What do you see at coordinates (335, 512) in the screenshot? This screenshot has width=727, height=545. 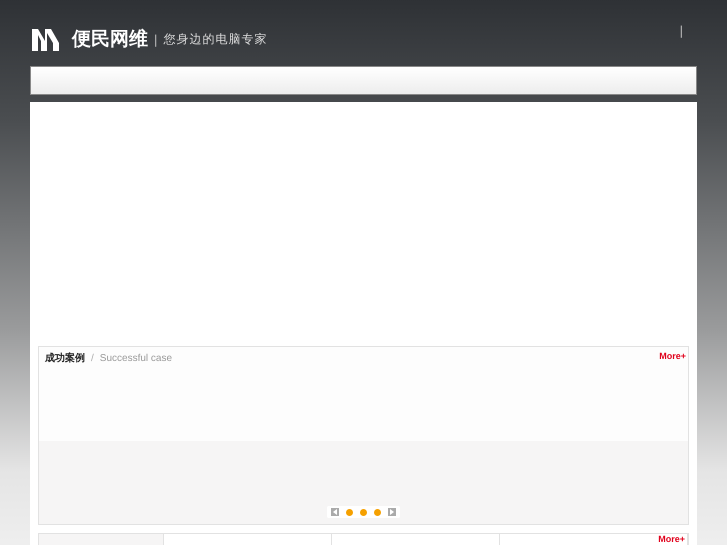 I see `previous-button` at bounding box center [335, 512].